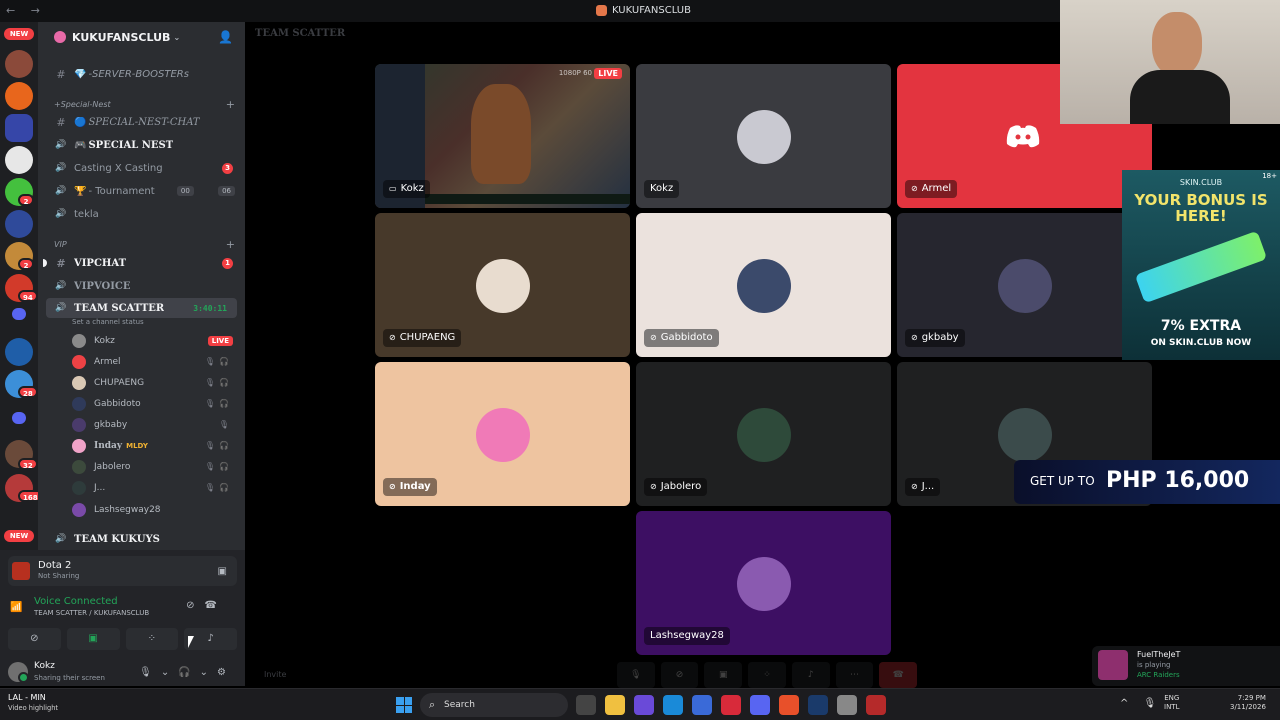 Image resolution: width=1280 pixels, height=720 pixels. What do you see at coordinates (141, 487) in the screenshot?
I see `voice-member: J... 🎙🎧` at bounding box center [141, 487].